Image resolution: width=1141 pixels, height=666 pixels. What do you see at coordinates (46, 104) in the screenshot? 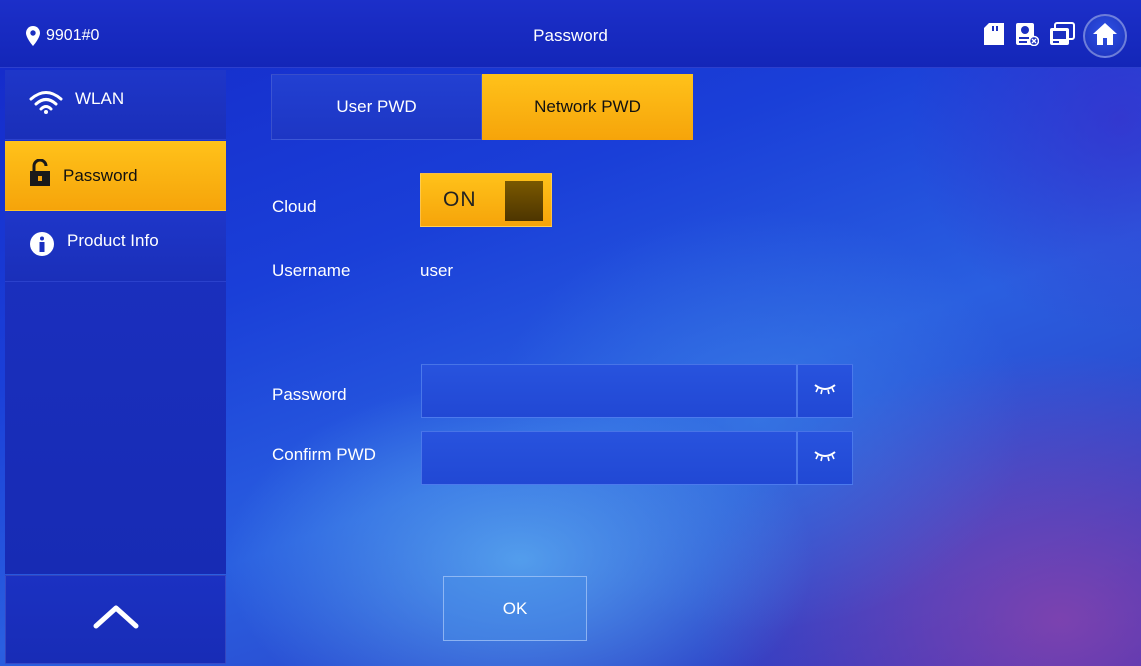
I see `wifi-icon` at bounding box center [46, 104].